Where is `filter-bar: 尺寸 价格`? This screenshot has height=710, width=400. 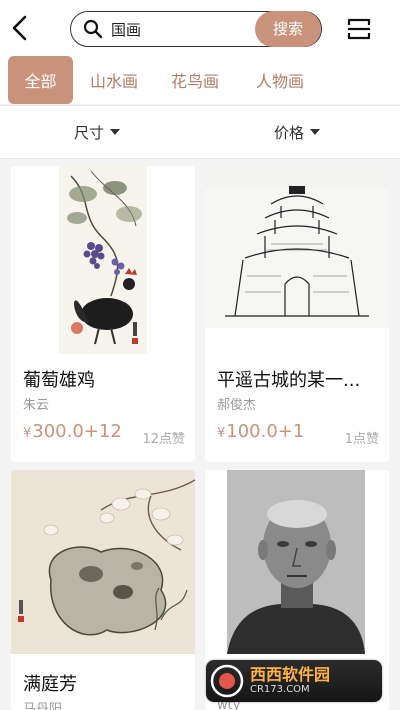 filter-bar: 尺寸 价格 is located at coordinates (200, 132).